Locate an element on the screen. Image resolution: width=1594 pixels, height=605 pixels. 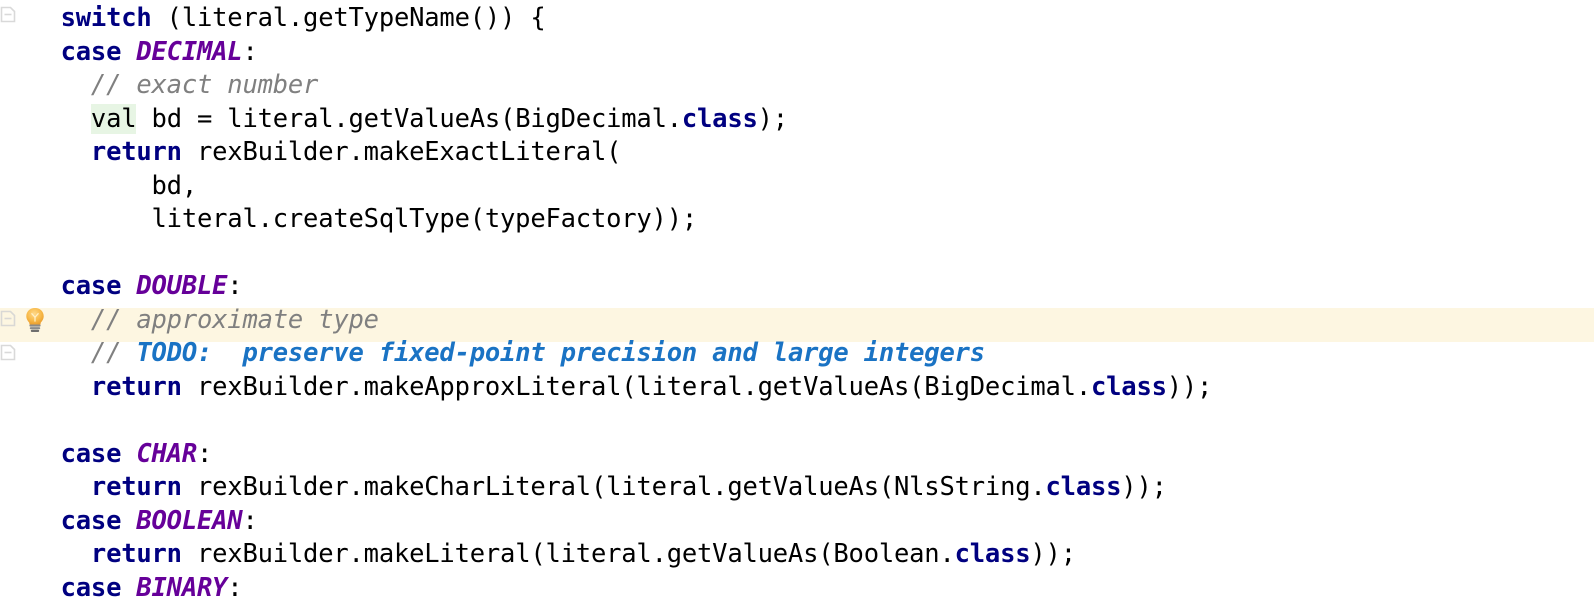
code-token-plain: bd = literal.getValueAs(BigDecimal. is located at coordinates (408, 119).